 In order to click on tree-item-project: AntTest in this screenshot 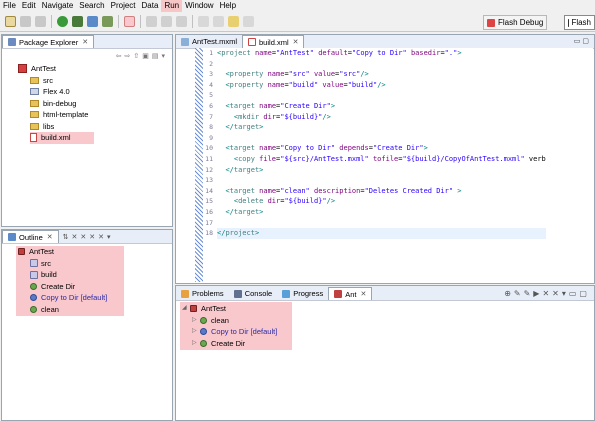, I will do `click(95, 69)`.